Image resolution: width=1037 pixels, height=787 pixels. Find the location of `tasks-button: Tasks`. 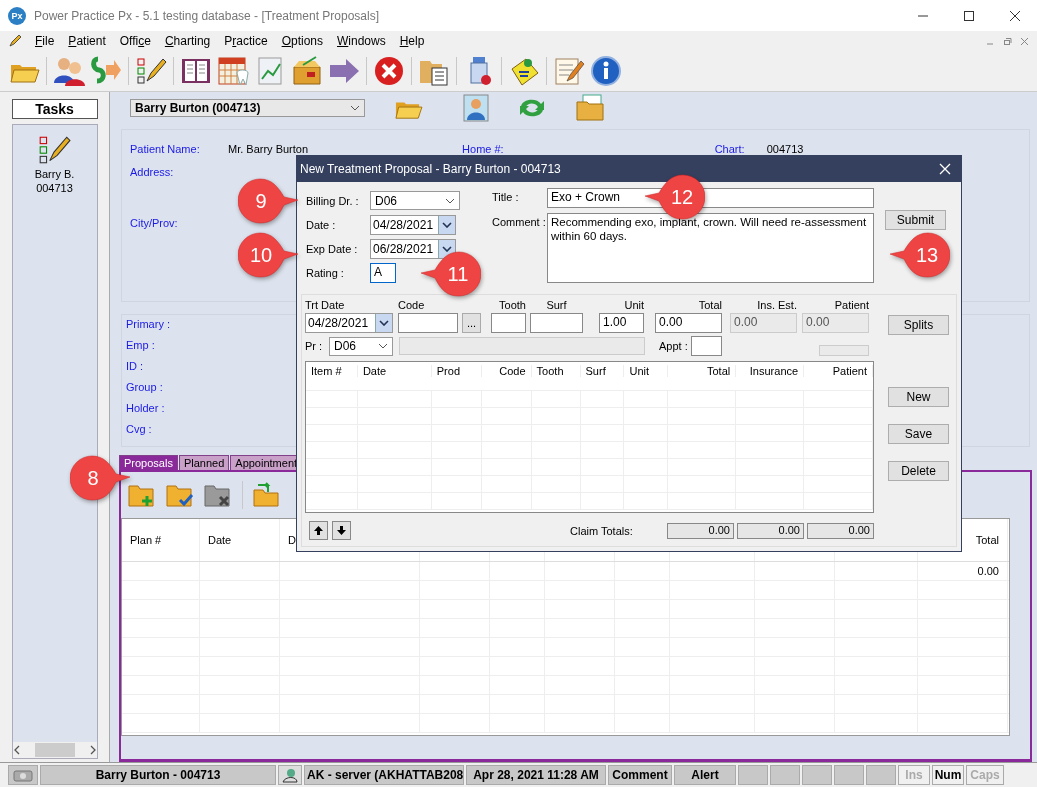

tasks-button: Tasks is located at coordinates (54, 109).